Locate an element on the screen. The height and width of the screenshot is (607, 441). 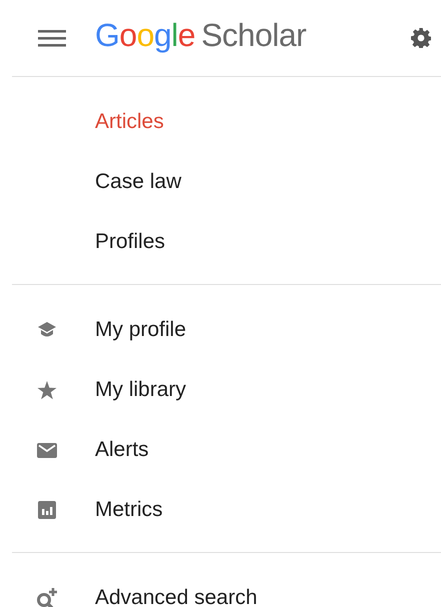
logo: Google Scholar is located at coordinates (200, 35).